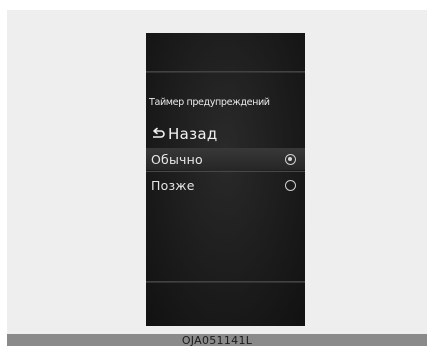 This screenshot has width=433, height=348. I want to click on option-label: Позже, so click(173, 185).